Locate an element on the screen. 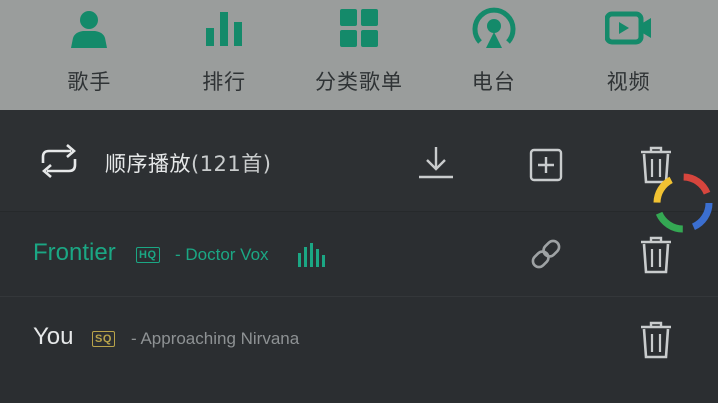 The height and width of the screenshot is (403, 718). nav-label-singer: 歌手 is located at coordinates (89, 82).